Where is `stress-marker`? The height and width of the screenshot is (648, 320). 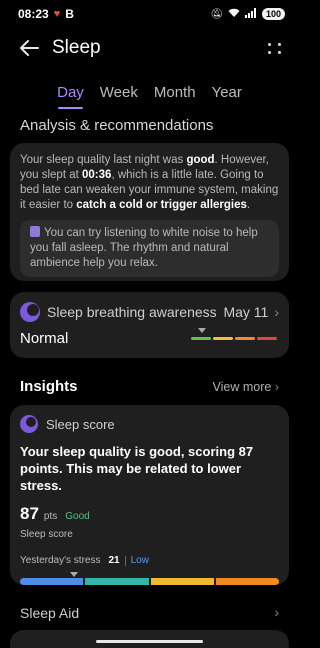 stress-marker is located at coordinates (74, 574).